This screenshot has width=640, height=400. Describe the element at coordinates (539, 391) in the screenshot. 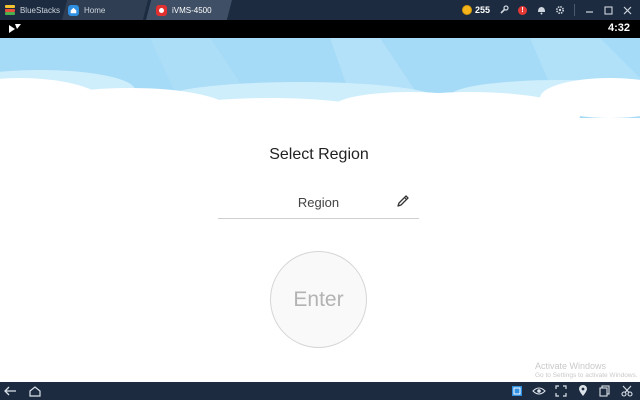

I see `eye-icon` at that location.